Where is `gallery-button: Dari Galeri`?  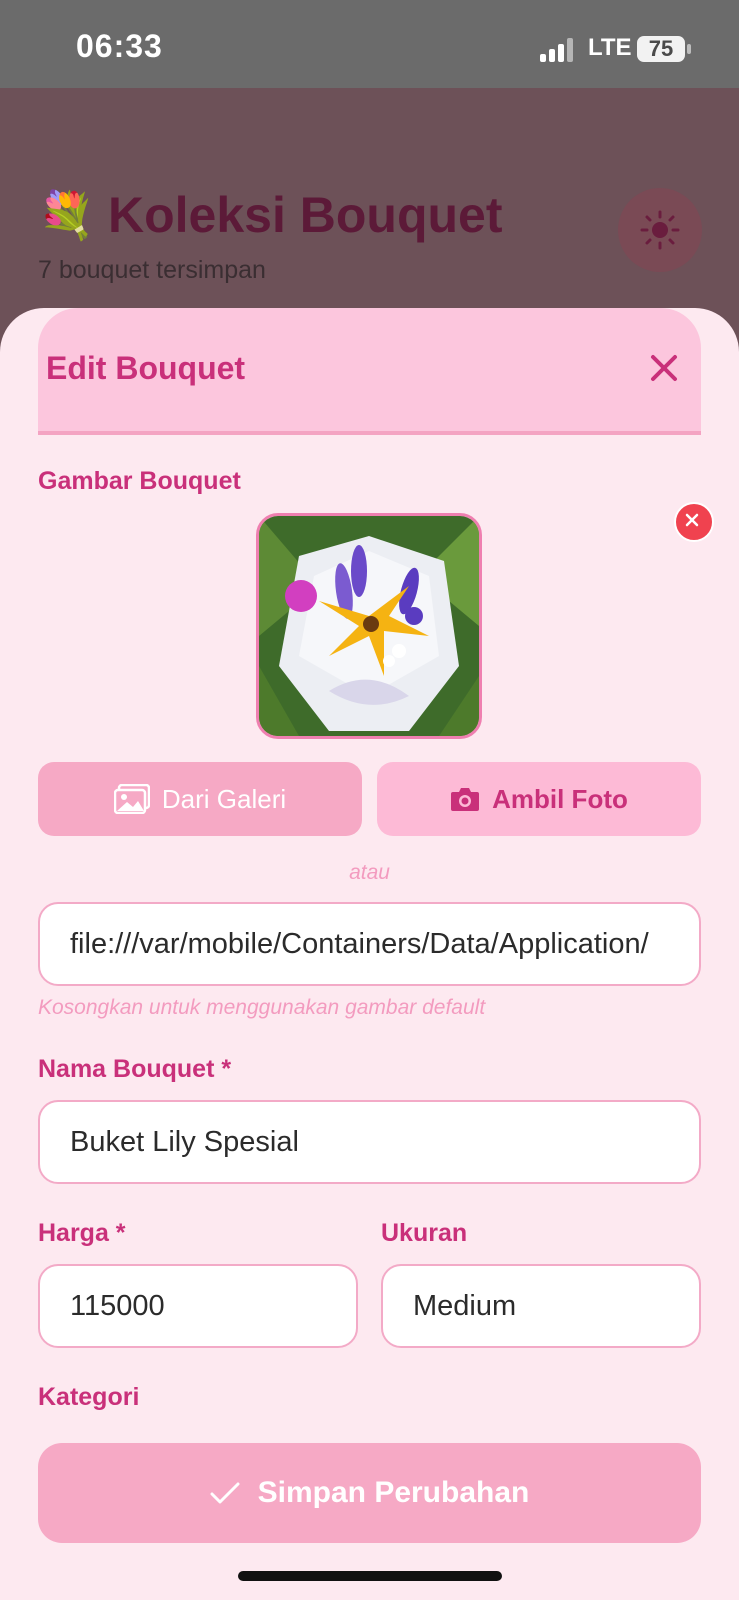
gallery-button: Dari Galeri is located at coordinates (200, 799).